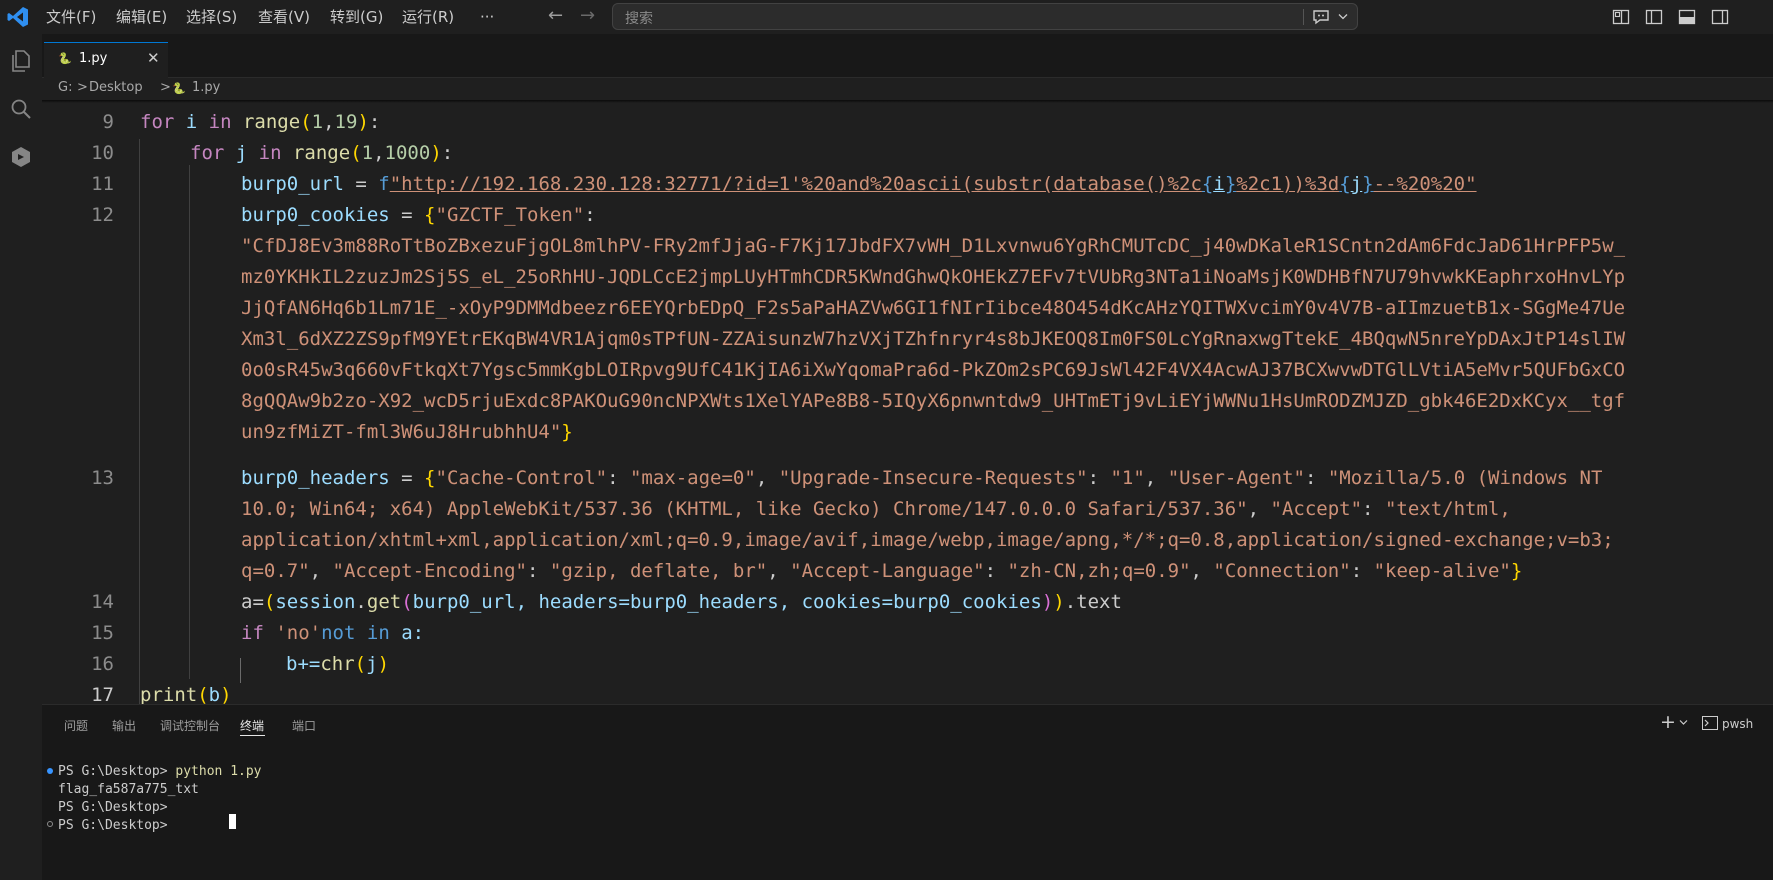  Describe the element at coordinates (116, 87) in the screenshot. I see `breadcrumb-folder: Desktop` at that location.